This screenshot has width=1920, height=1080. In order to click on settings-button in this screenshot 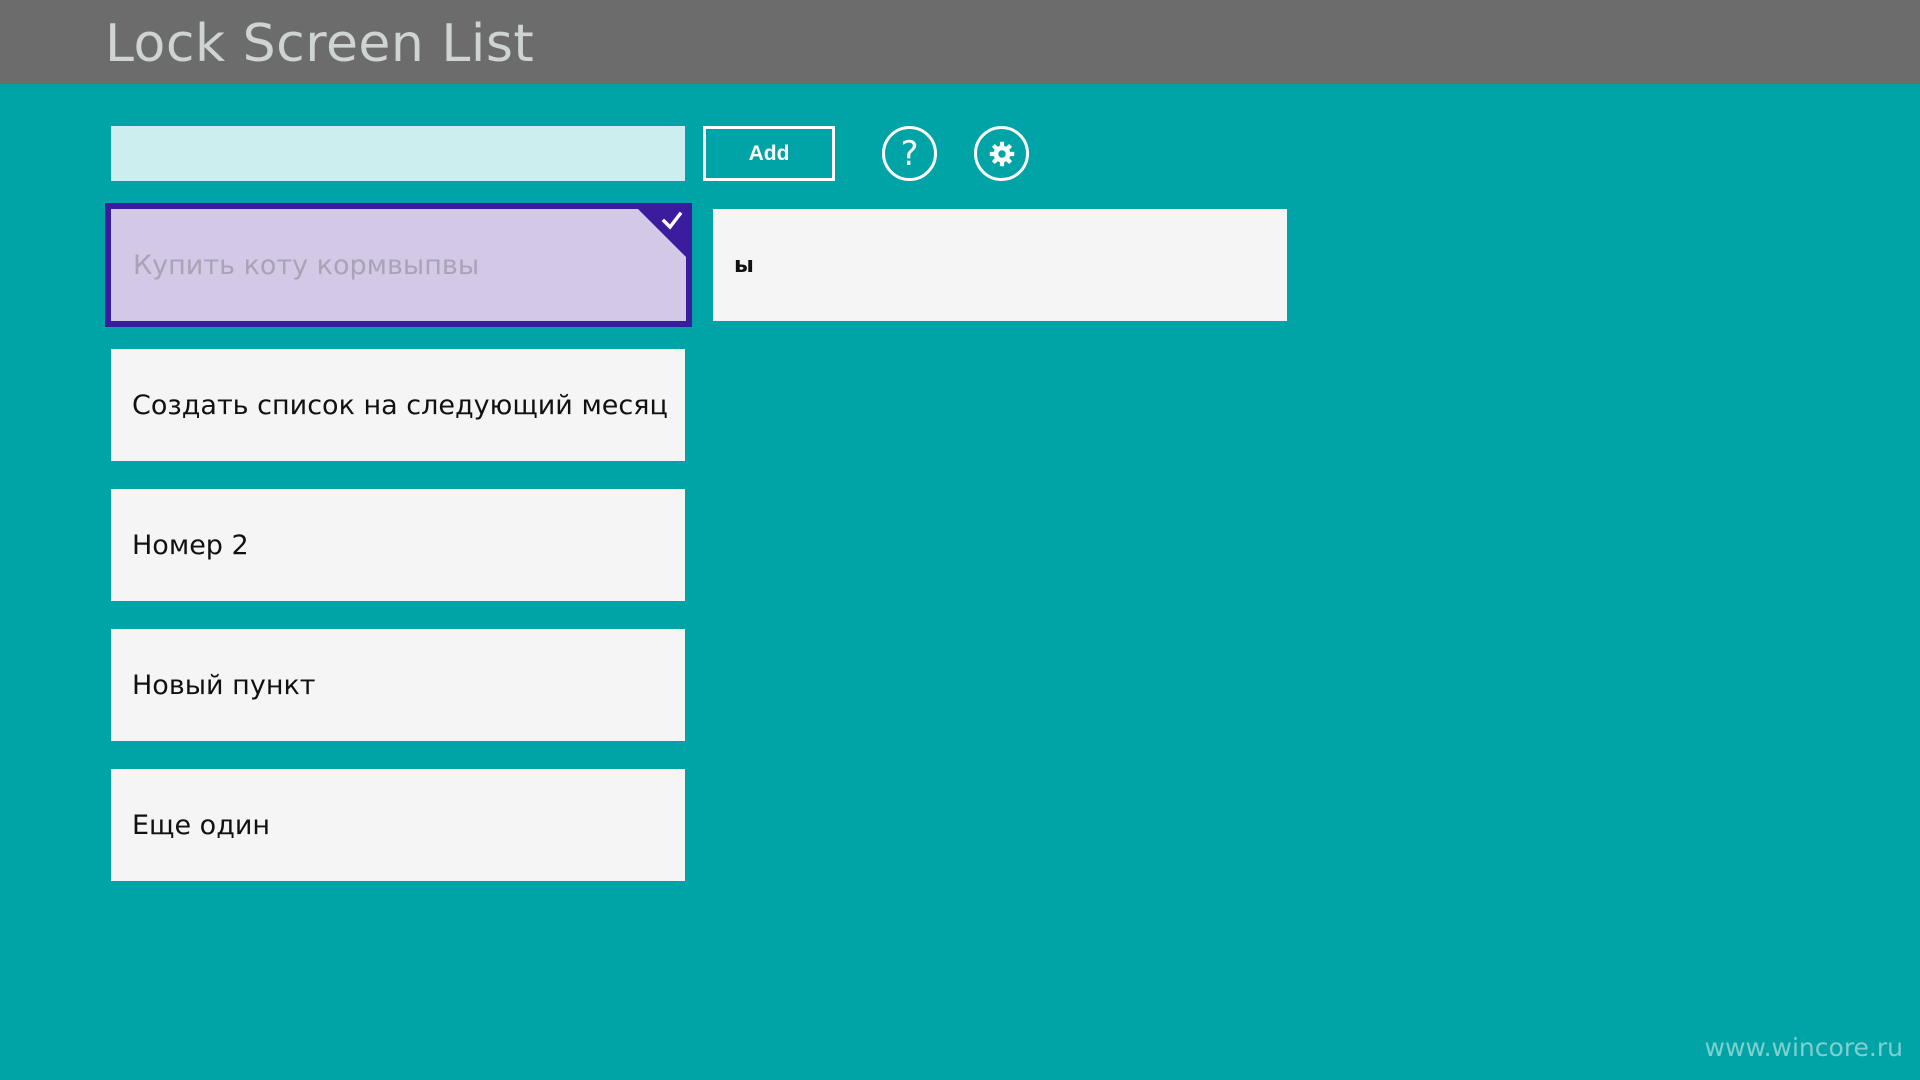, I will do `click(1001, 153)`.